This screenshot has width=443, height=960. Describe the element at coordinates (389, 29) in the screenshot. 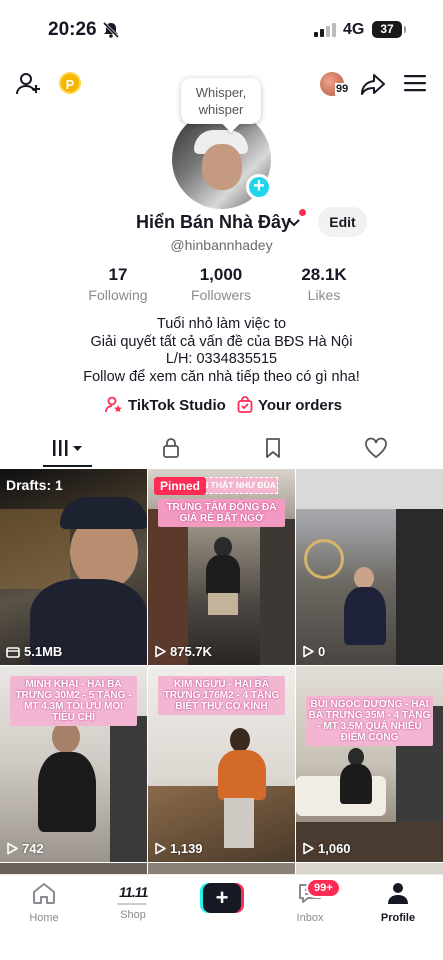

I see `battery-indicator: 37` at that location.